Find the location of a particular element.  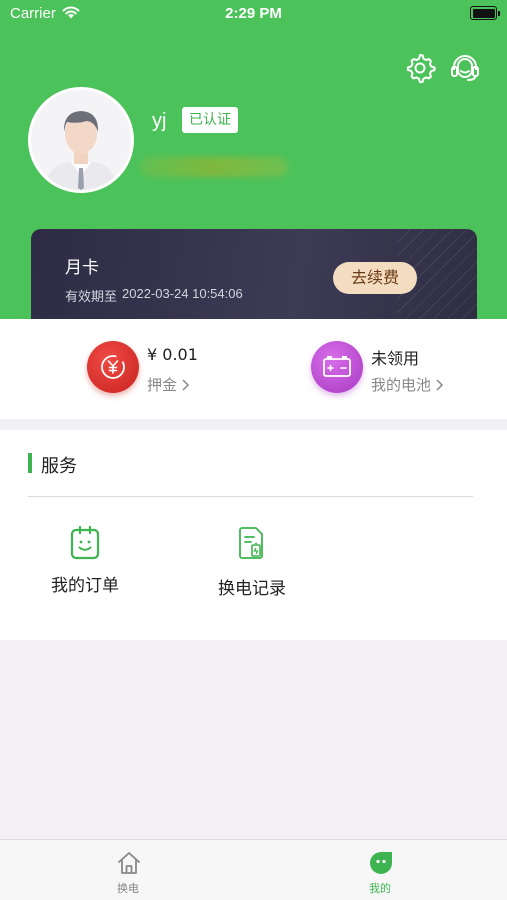

services-title: 服务 is located at coordinates (59, 466).